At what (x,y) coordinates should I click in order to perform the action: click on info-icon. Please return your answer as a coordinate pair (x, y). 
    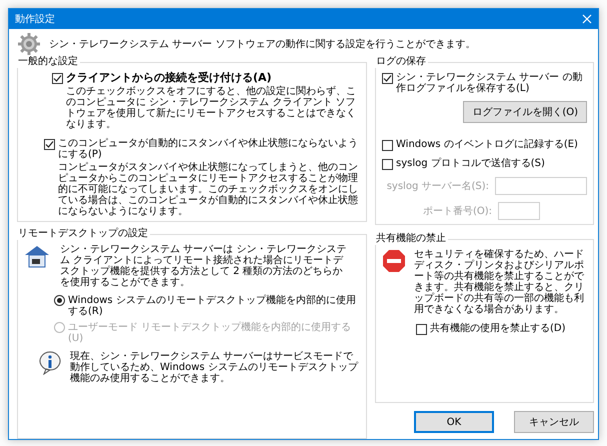
    Looking at the image, I should click on (50, 363).